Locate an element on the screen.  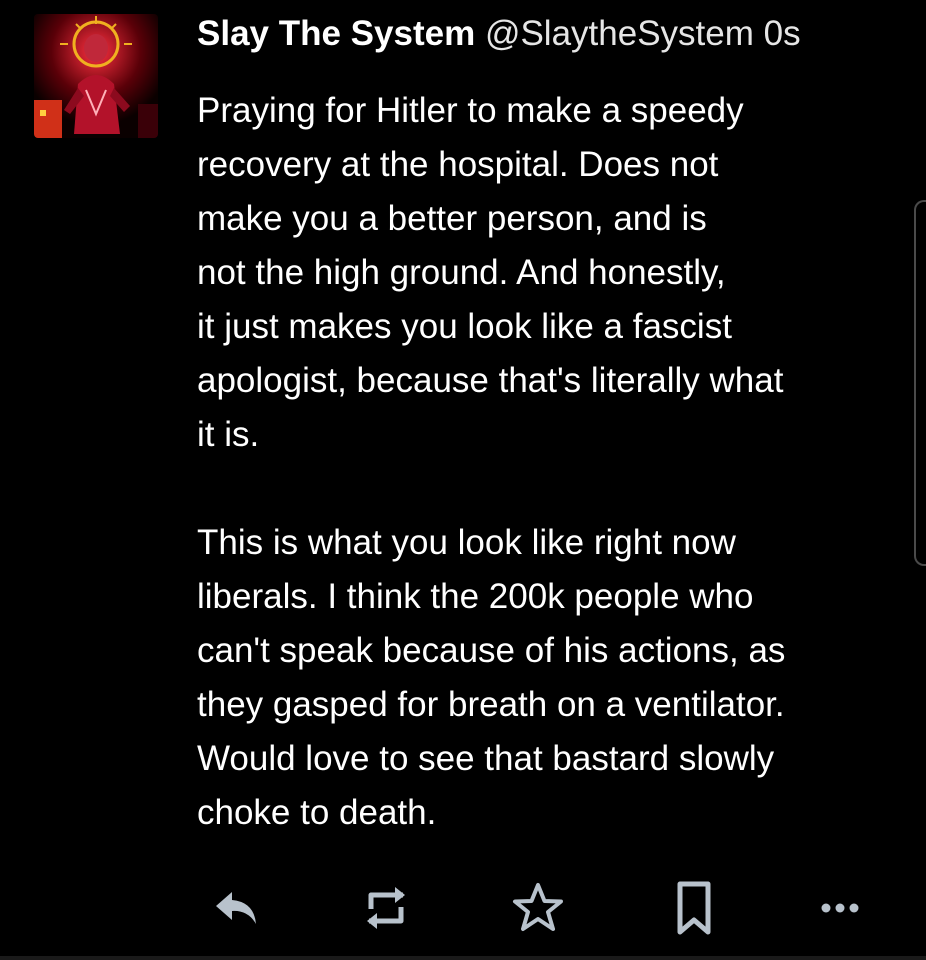
reply-button is located at coordinates (236, 908).